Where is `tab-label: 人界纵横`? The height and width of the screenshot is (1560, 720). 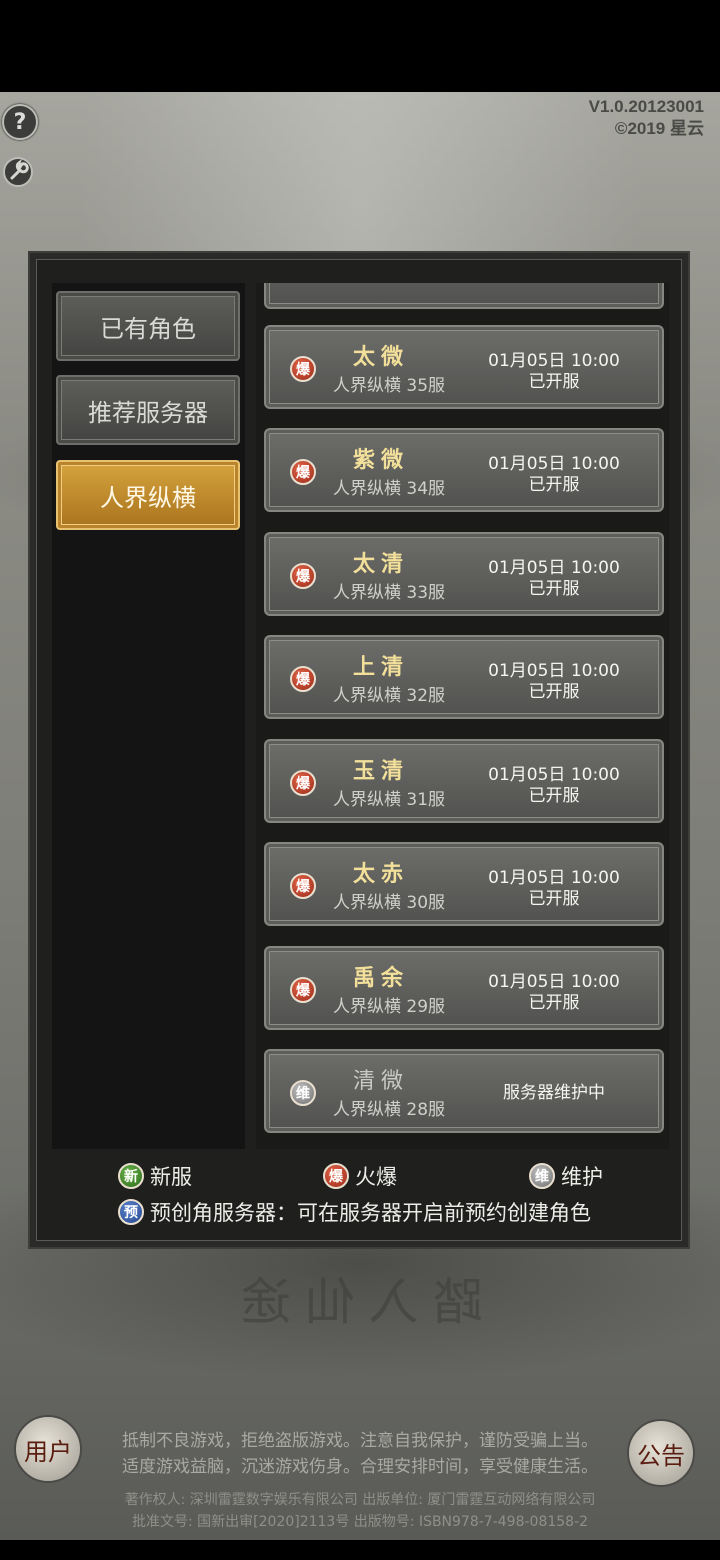 tab-label: 人界纵横 is located at coordinates (148, 497).